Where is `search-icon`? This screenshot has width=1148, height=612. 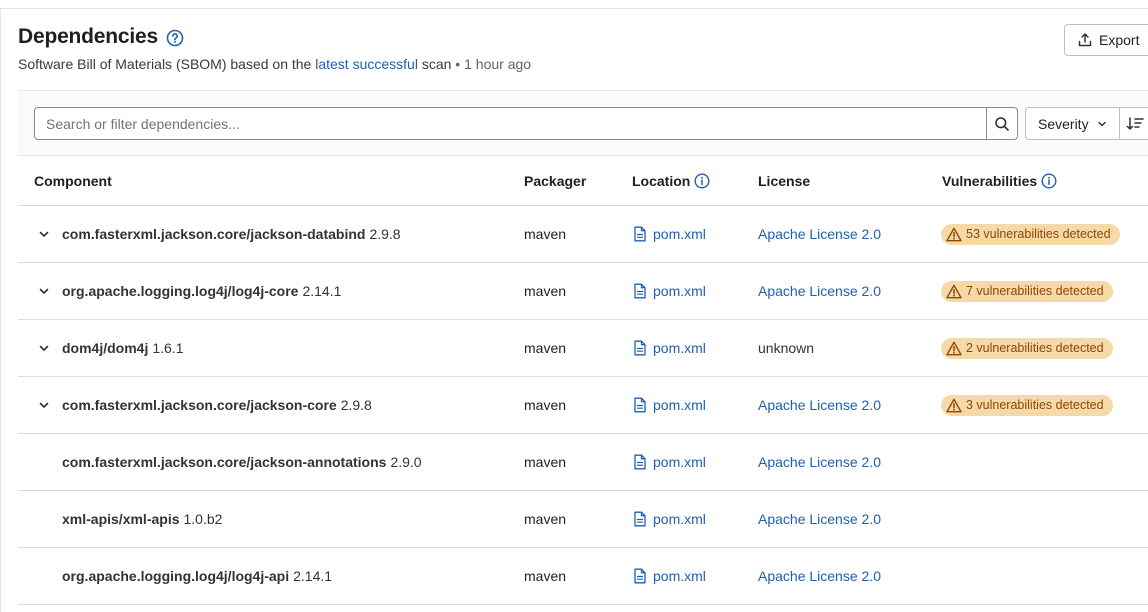 search-icon is located at coordinates (1002, 124).